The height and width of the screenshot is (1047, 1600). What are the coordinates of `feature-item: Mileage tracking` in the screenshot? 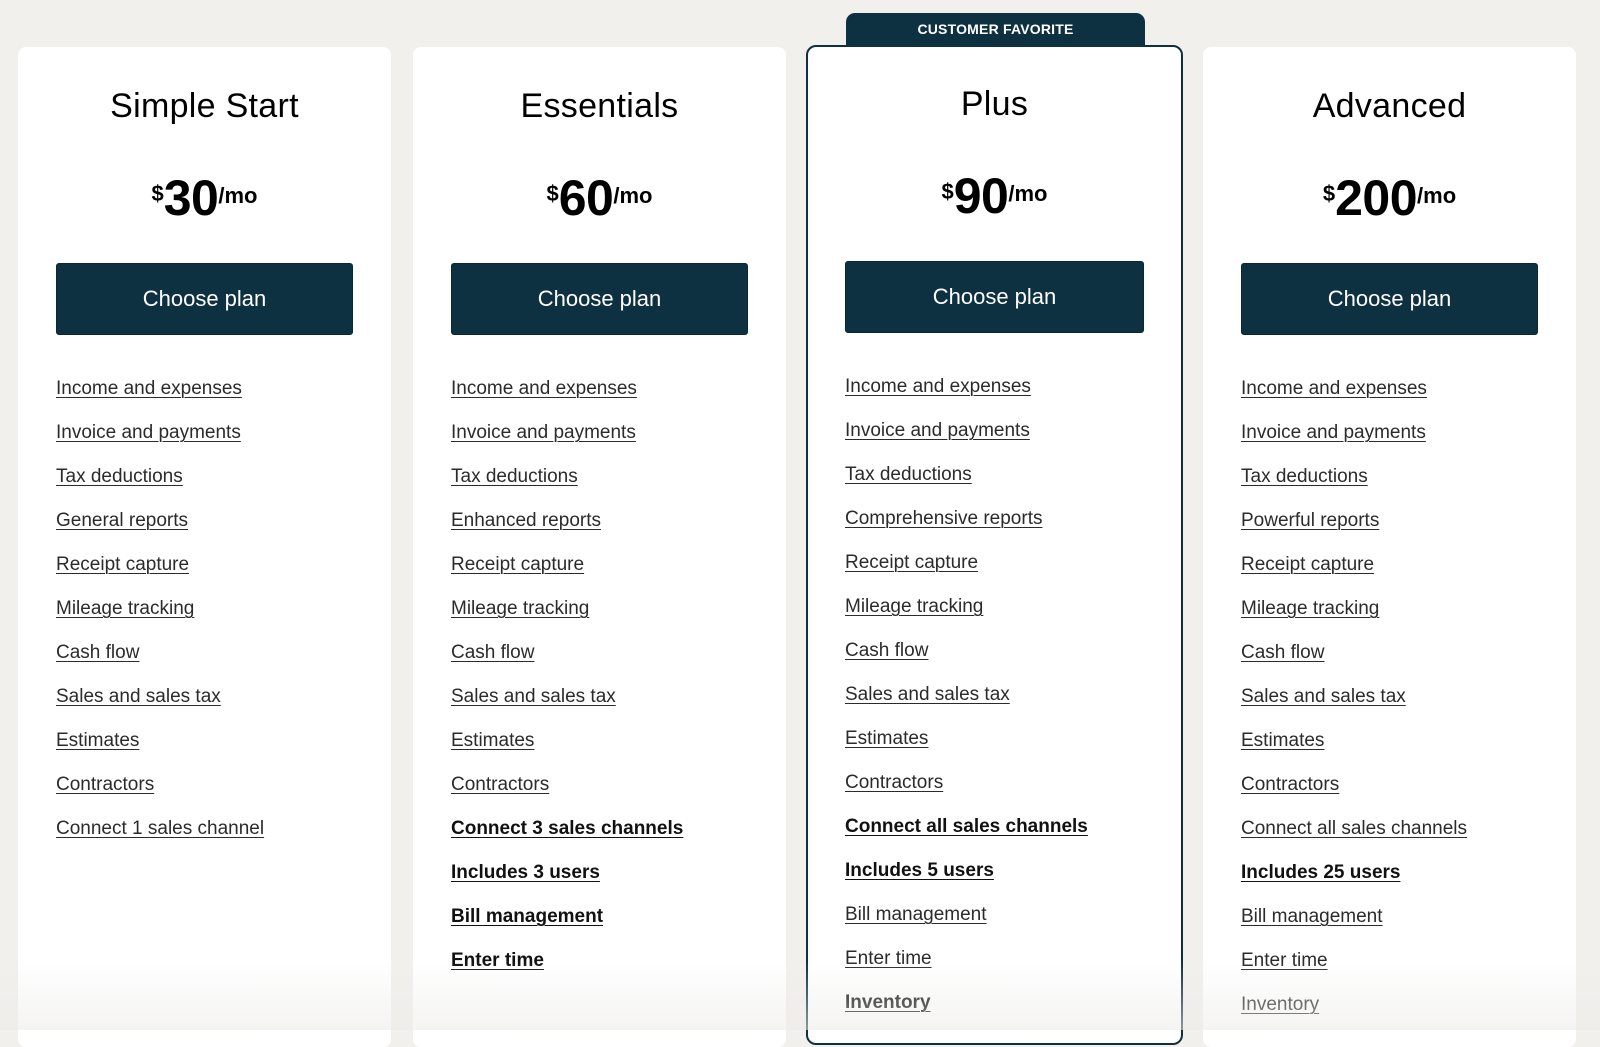 It's located at (160, 609).